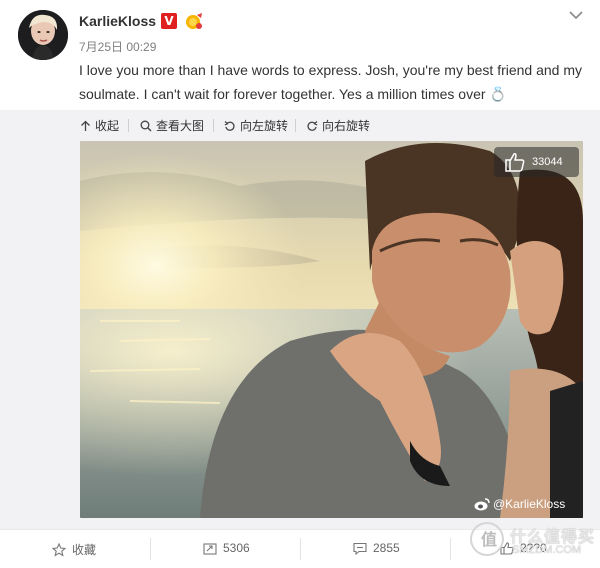 This screenshot has height=568, width=600. What do you see at coordinates (146, 125) in the screenshot?
I see `magnifier-icon` at bounding box center [146, 125].